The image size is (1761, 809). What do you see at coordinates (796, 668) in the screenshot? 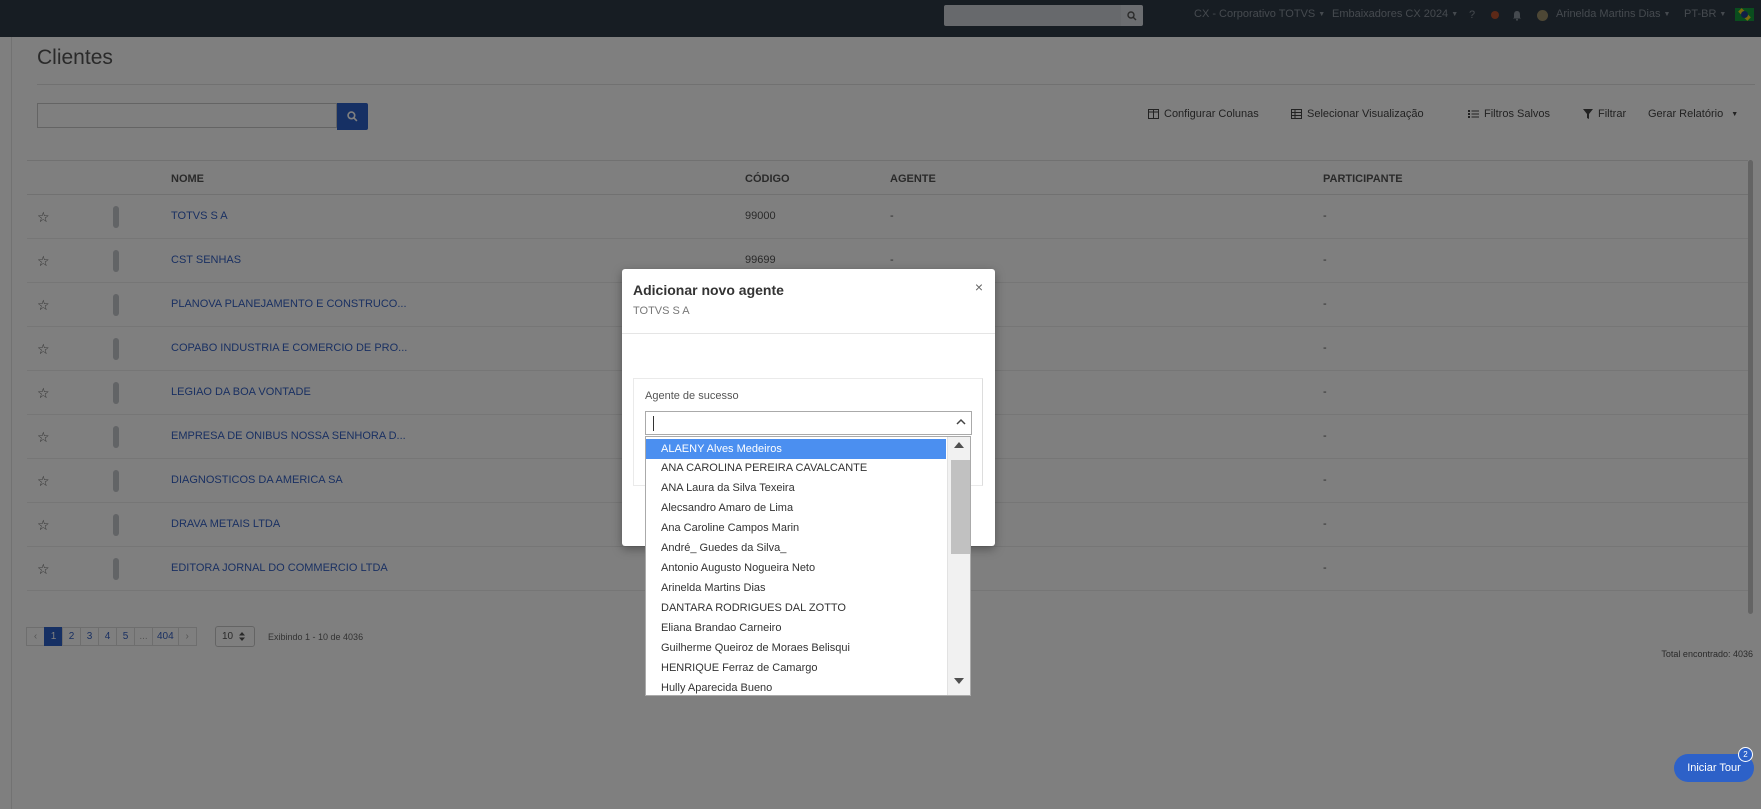
I see `list-item: HENRIQUE Ferraz de Camargo` at bounding box center [796, 668].